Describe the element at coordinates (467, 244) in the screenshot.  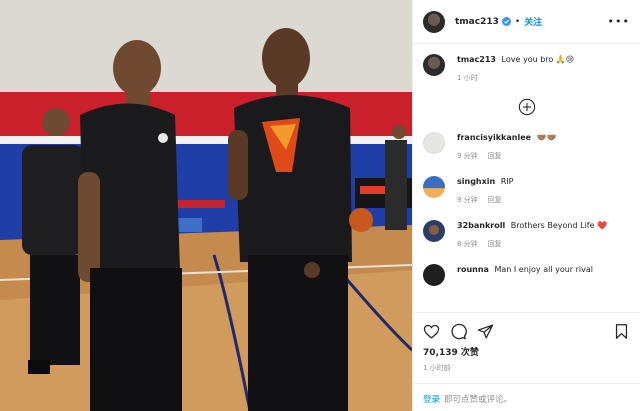
I see `comment-time: 8 分钟` at that location.